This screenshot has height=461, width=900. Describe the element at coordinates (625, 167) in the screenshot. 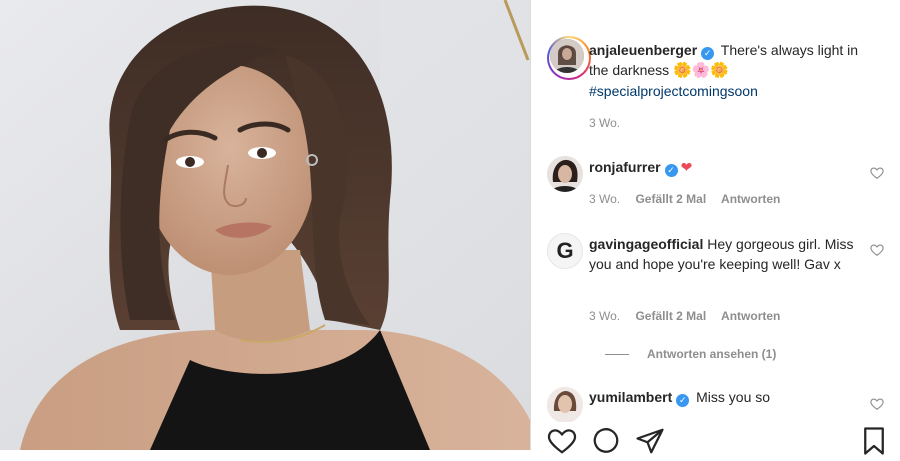

I see `comment-username: ronjafurrer` at that location.